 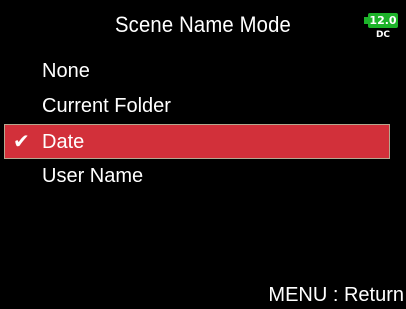 I want to click on checkmark-icon: ✔, so click(x=21, y=142).